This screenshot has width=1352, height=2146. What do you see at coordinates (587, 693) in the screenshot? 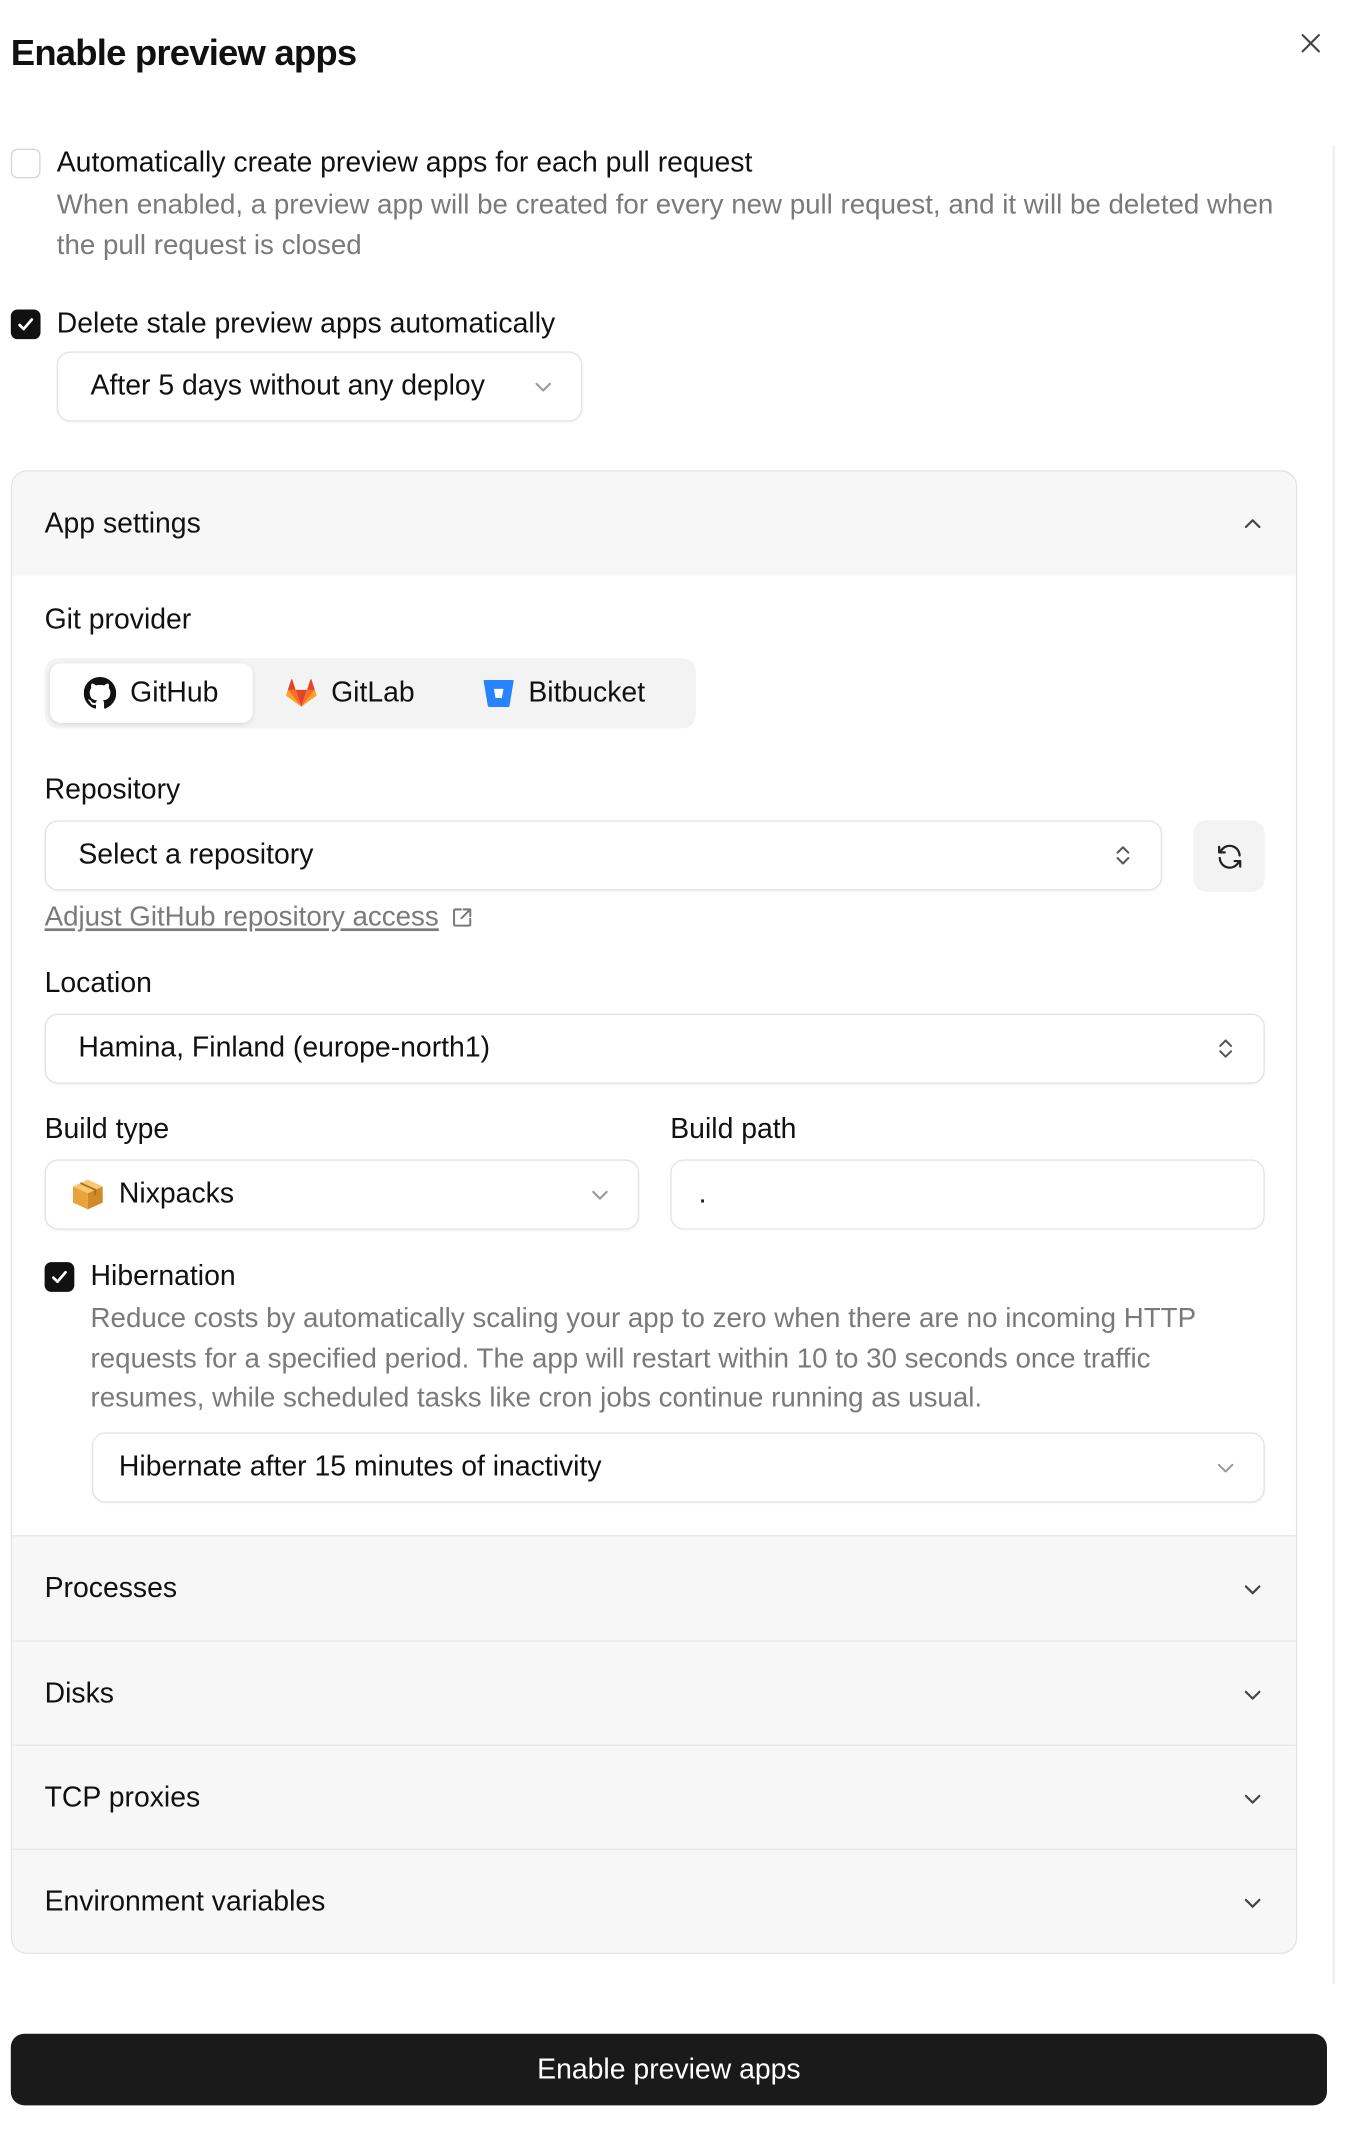
I see `provider-bitbucket-label: Bitbucket` at bounding box center [587, 693].